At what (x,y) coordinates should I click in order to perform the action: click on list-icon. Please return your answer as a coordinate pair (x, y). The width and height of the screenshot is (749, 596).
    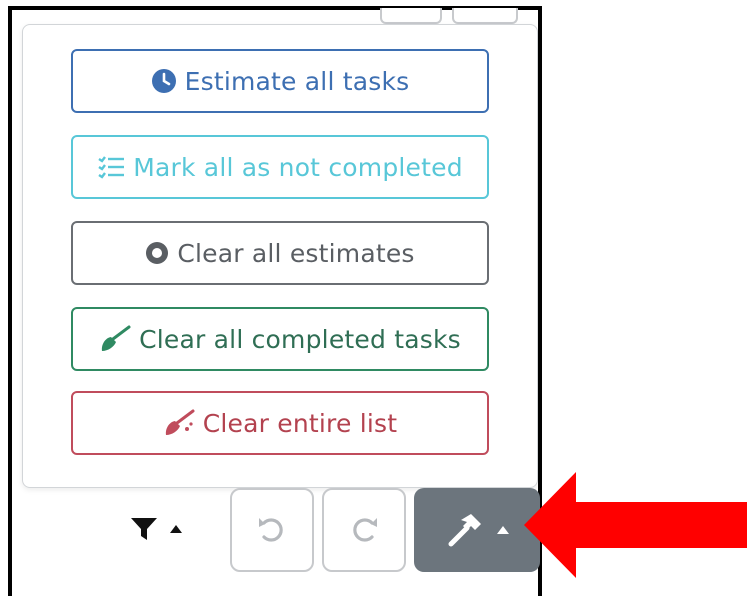
    Looking at the image, I should click on (111, 167).